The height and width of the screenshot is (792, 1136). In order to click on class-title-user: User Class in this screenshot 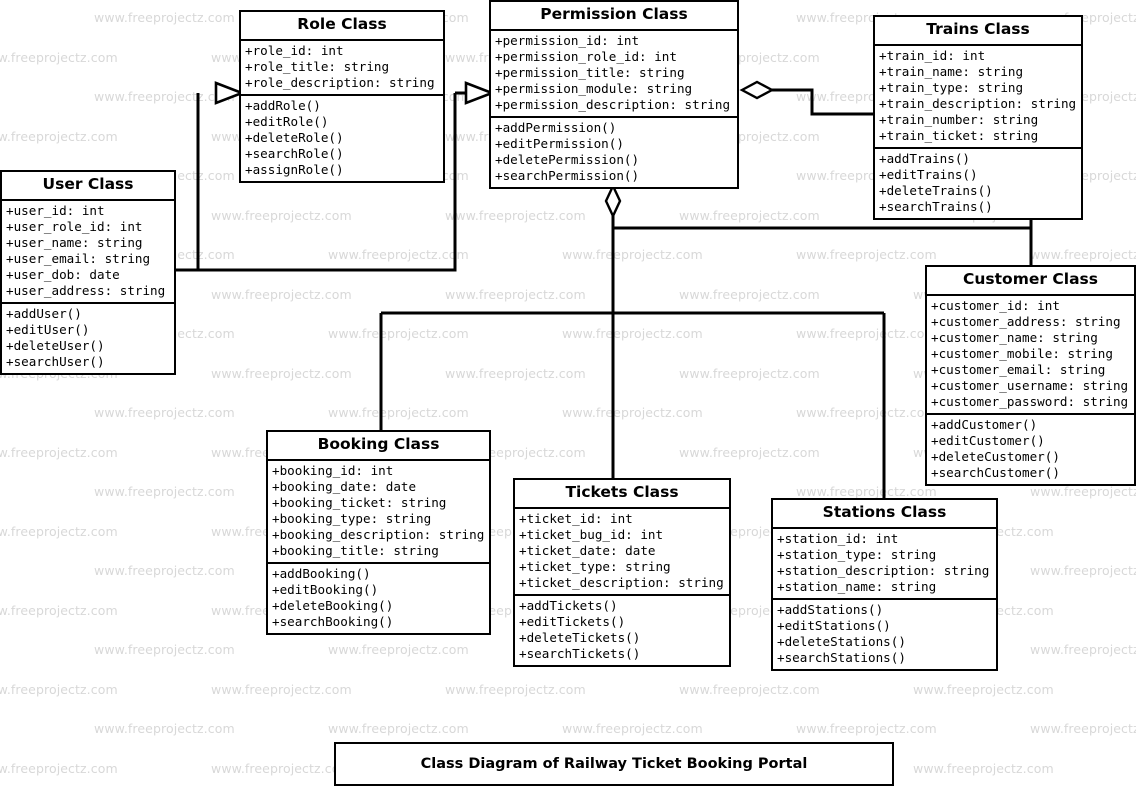, I will do `click(88, 186)`.